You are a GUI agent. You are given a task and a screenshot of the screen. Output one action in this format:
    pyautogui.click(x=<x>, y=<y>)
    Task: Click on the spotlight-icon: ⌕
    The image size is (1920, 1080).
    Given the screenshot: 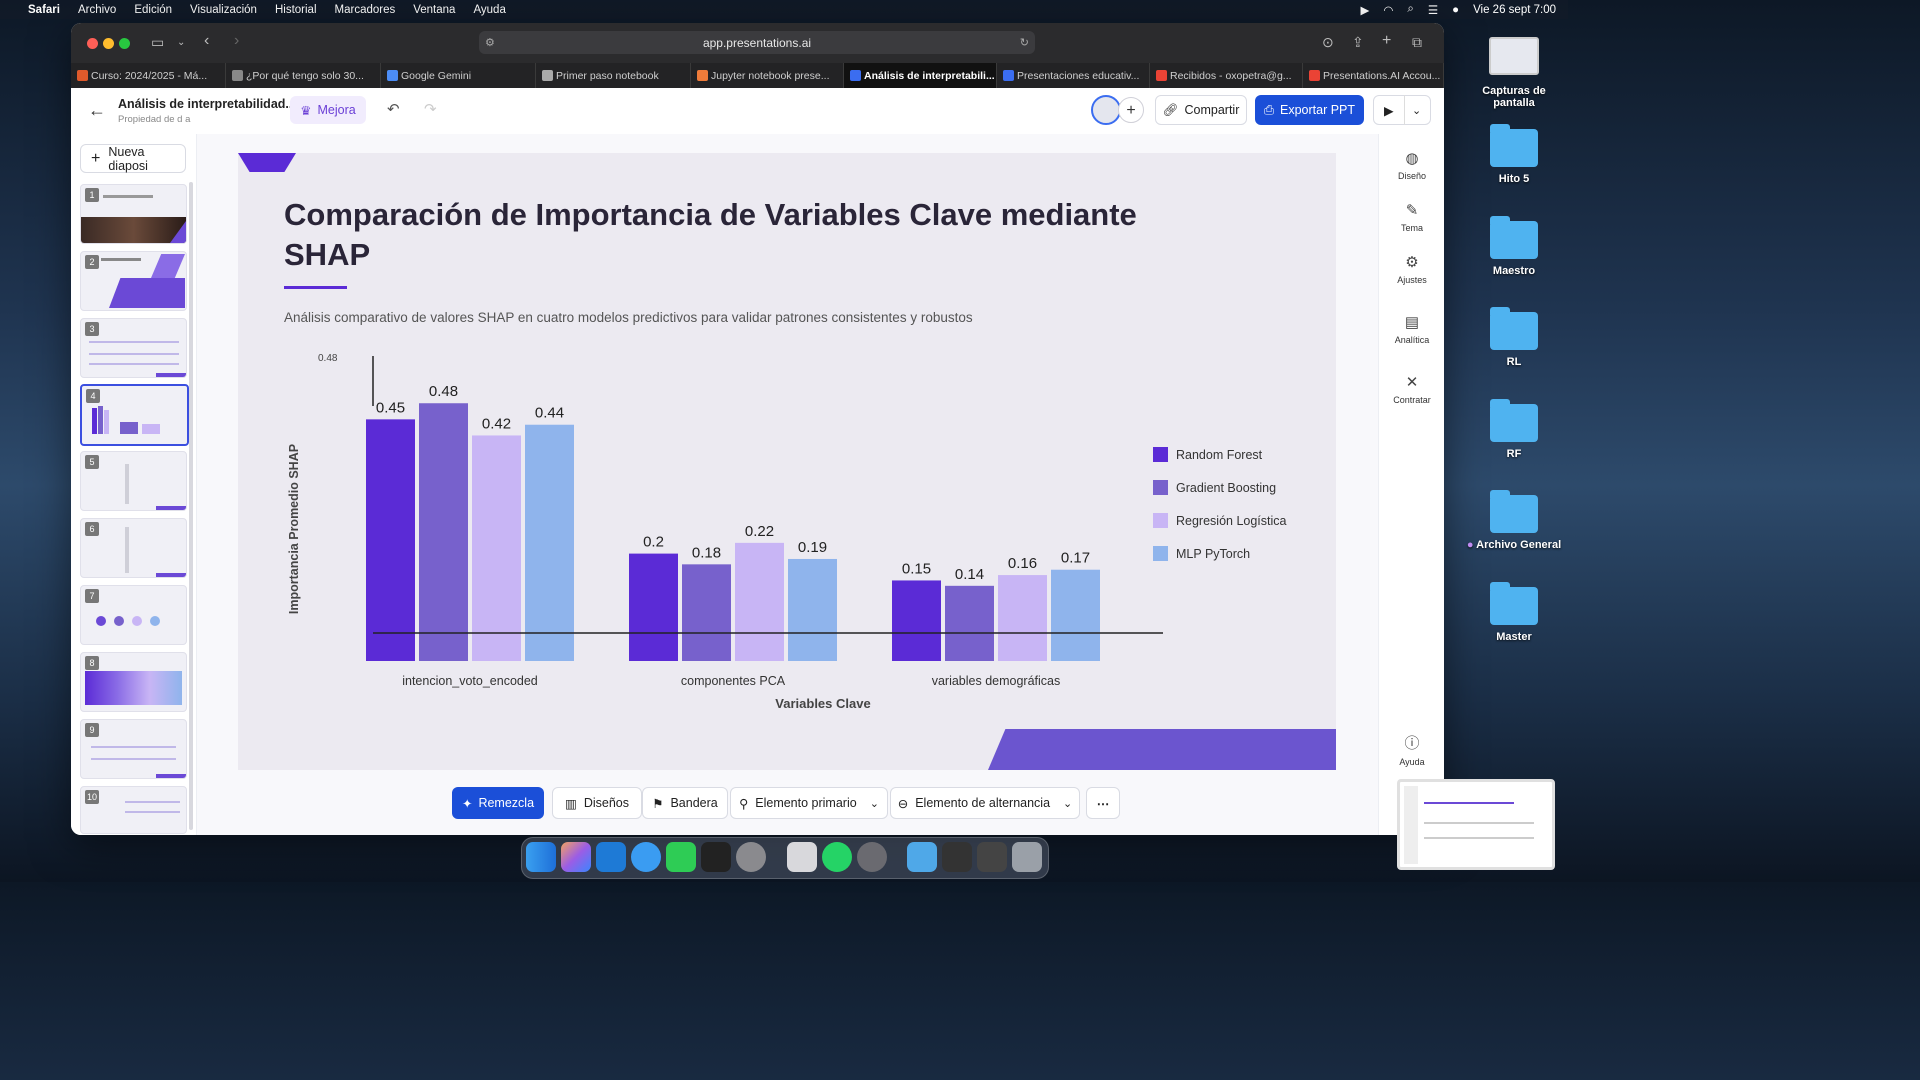 What is the action you would take?
    pyautogui.click(x=1410, y=9)
    